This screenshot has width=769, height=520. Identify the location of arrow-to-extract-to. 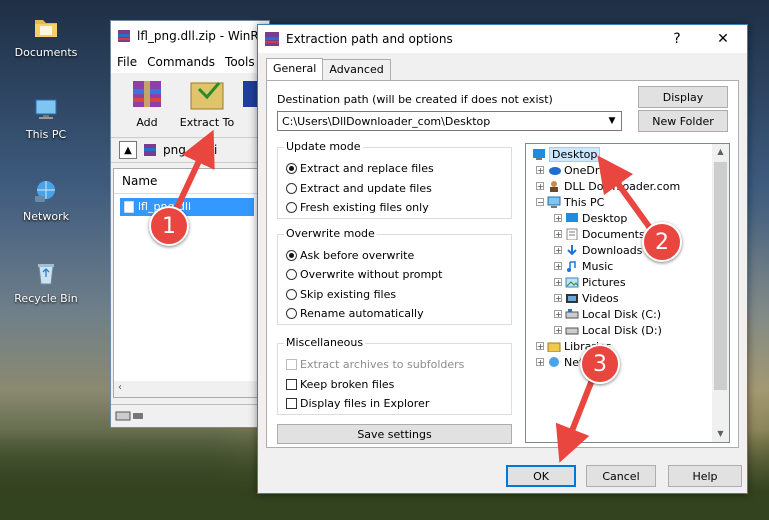
(194, 170).